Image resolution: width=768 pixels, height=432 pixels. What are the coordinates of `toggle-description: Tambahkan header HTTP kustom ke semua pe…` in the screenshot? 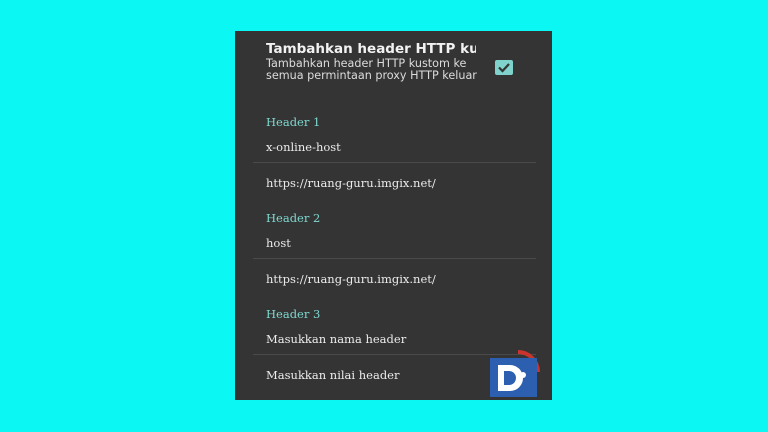 It's located at (371, 70).